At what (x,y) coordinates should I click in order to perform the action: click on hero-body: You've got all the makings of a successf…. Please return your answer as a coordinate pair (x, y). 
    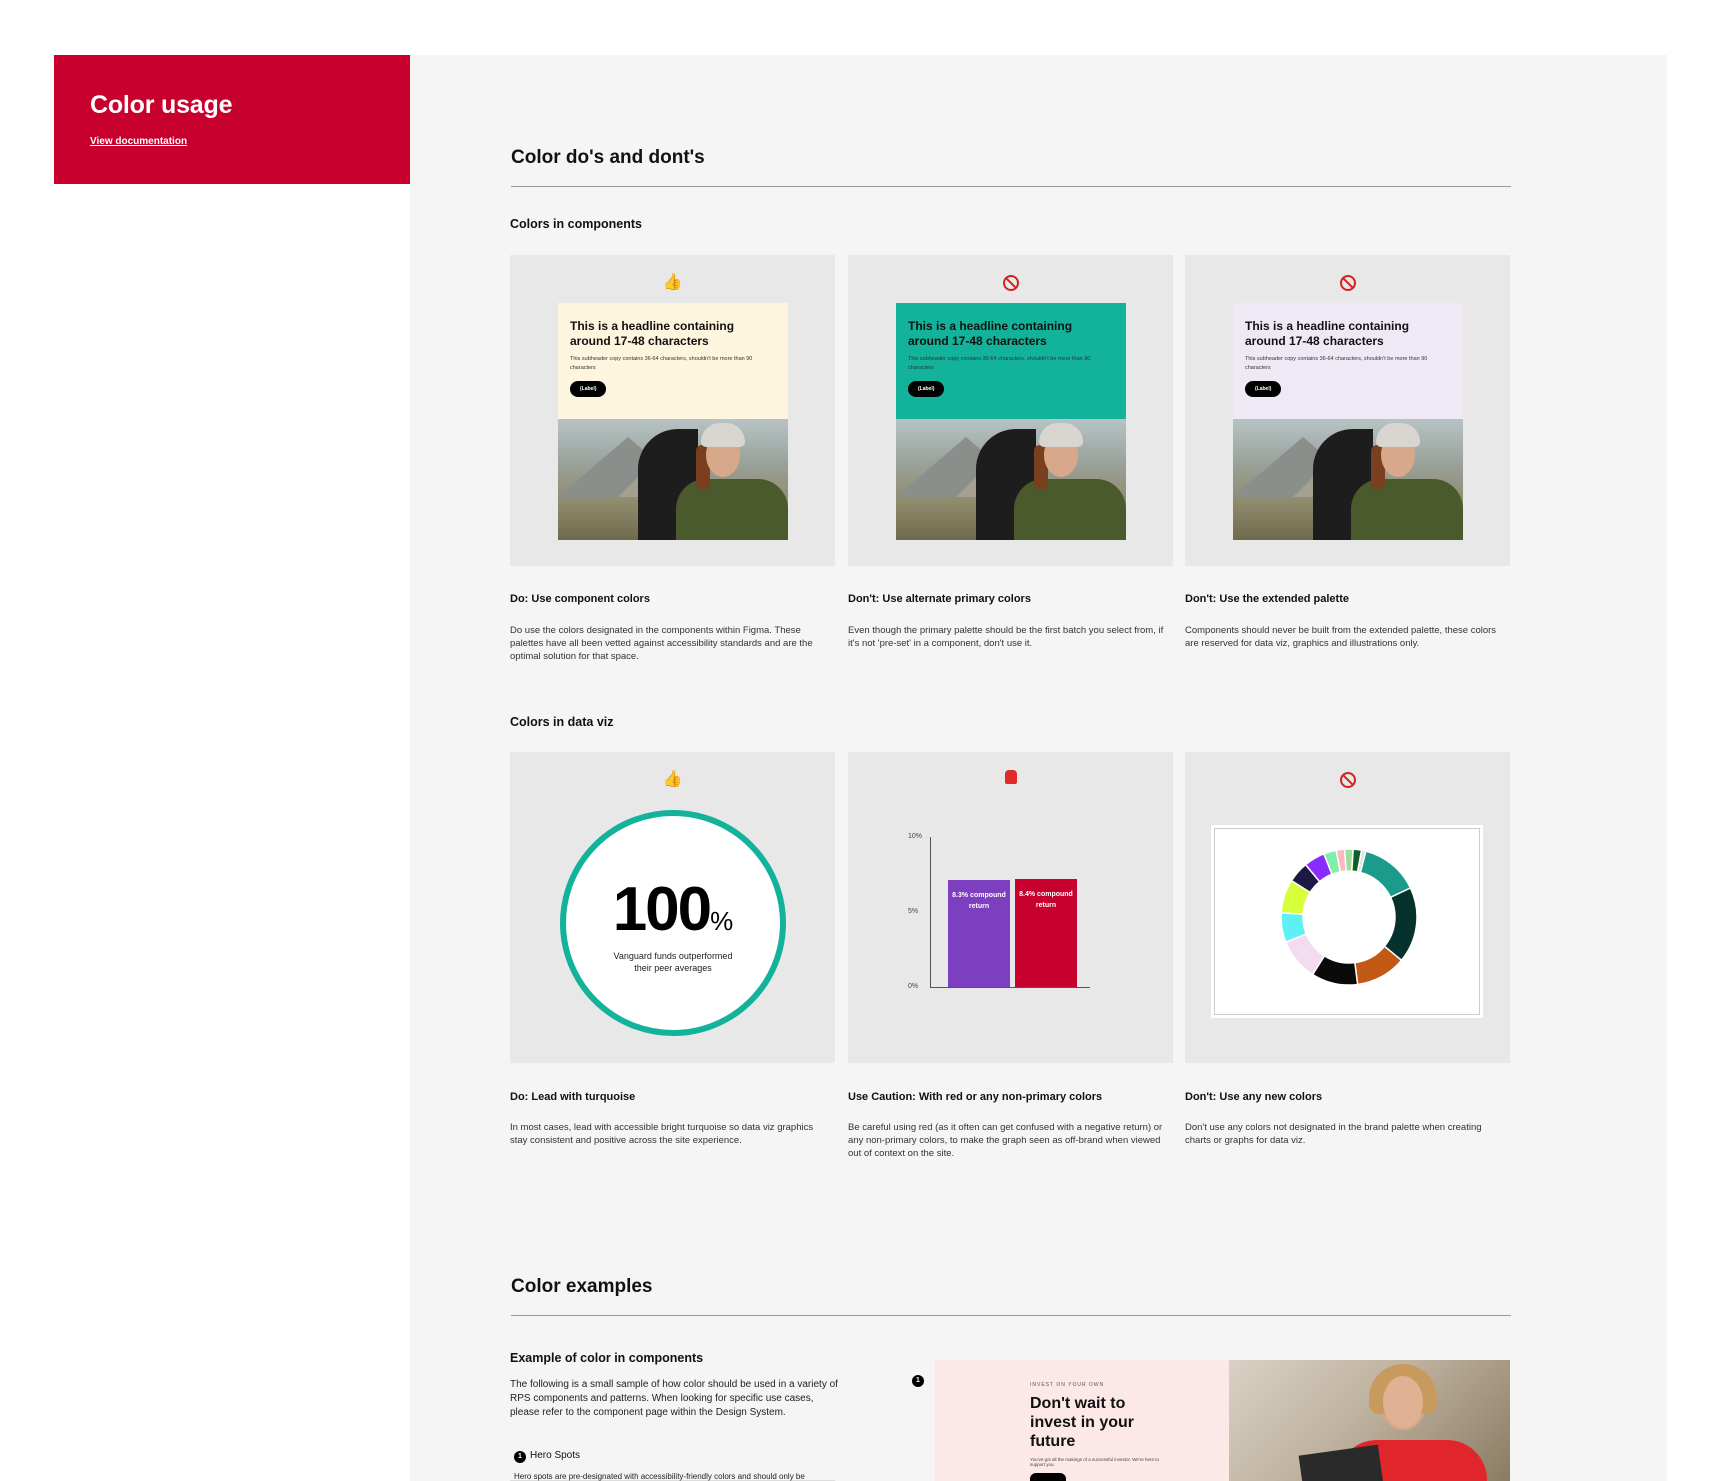
    Looking at the image, I should click on (1095, 1462).